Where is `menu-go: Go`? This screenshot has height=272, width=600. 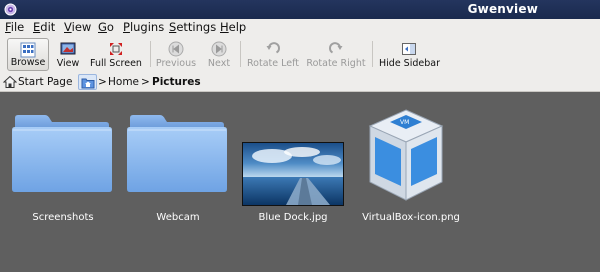
menu-go: Go is located at coordinates (106, 27).